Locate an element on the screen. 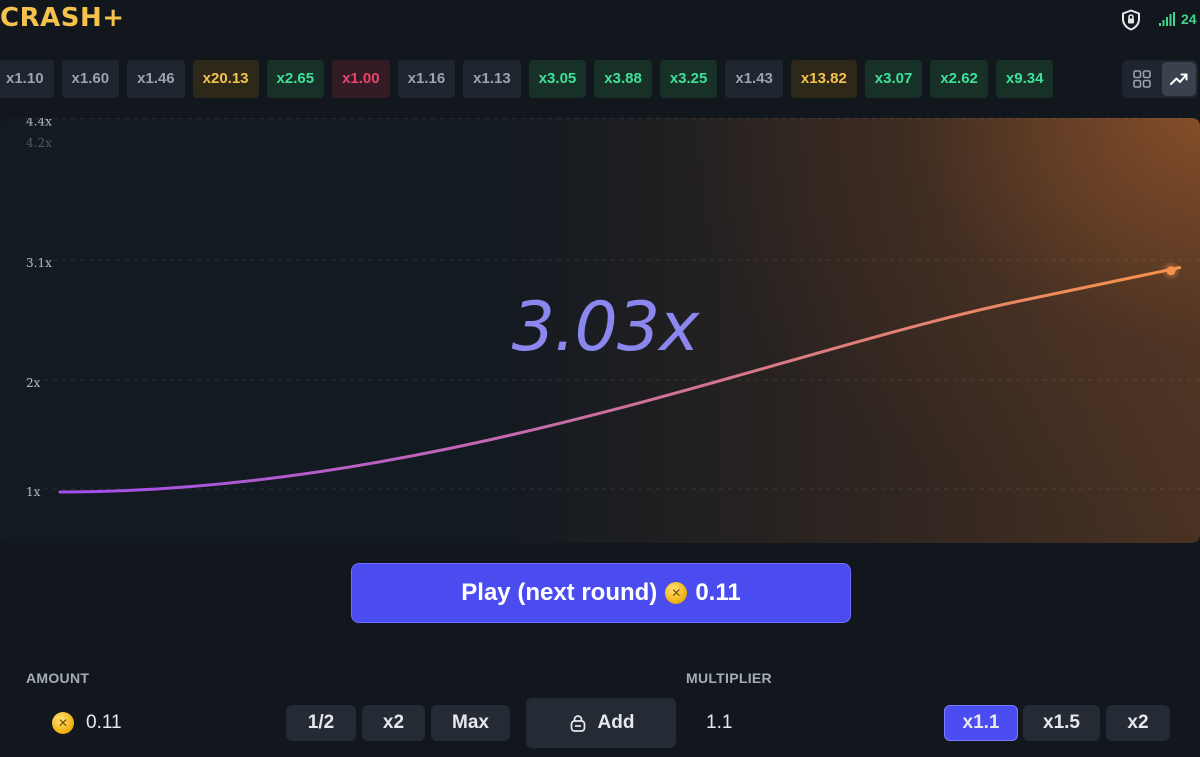 The image size is (1200, 757). multiplier-preset-2: x2 is located at coordinates (1138, 723).